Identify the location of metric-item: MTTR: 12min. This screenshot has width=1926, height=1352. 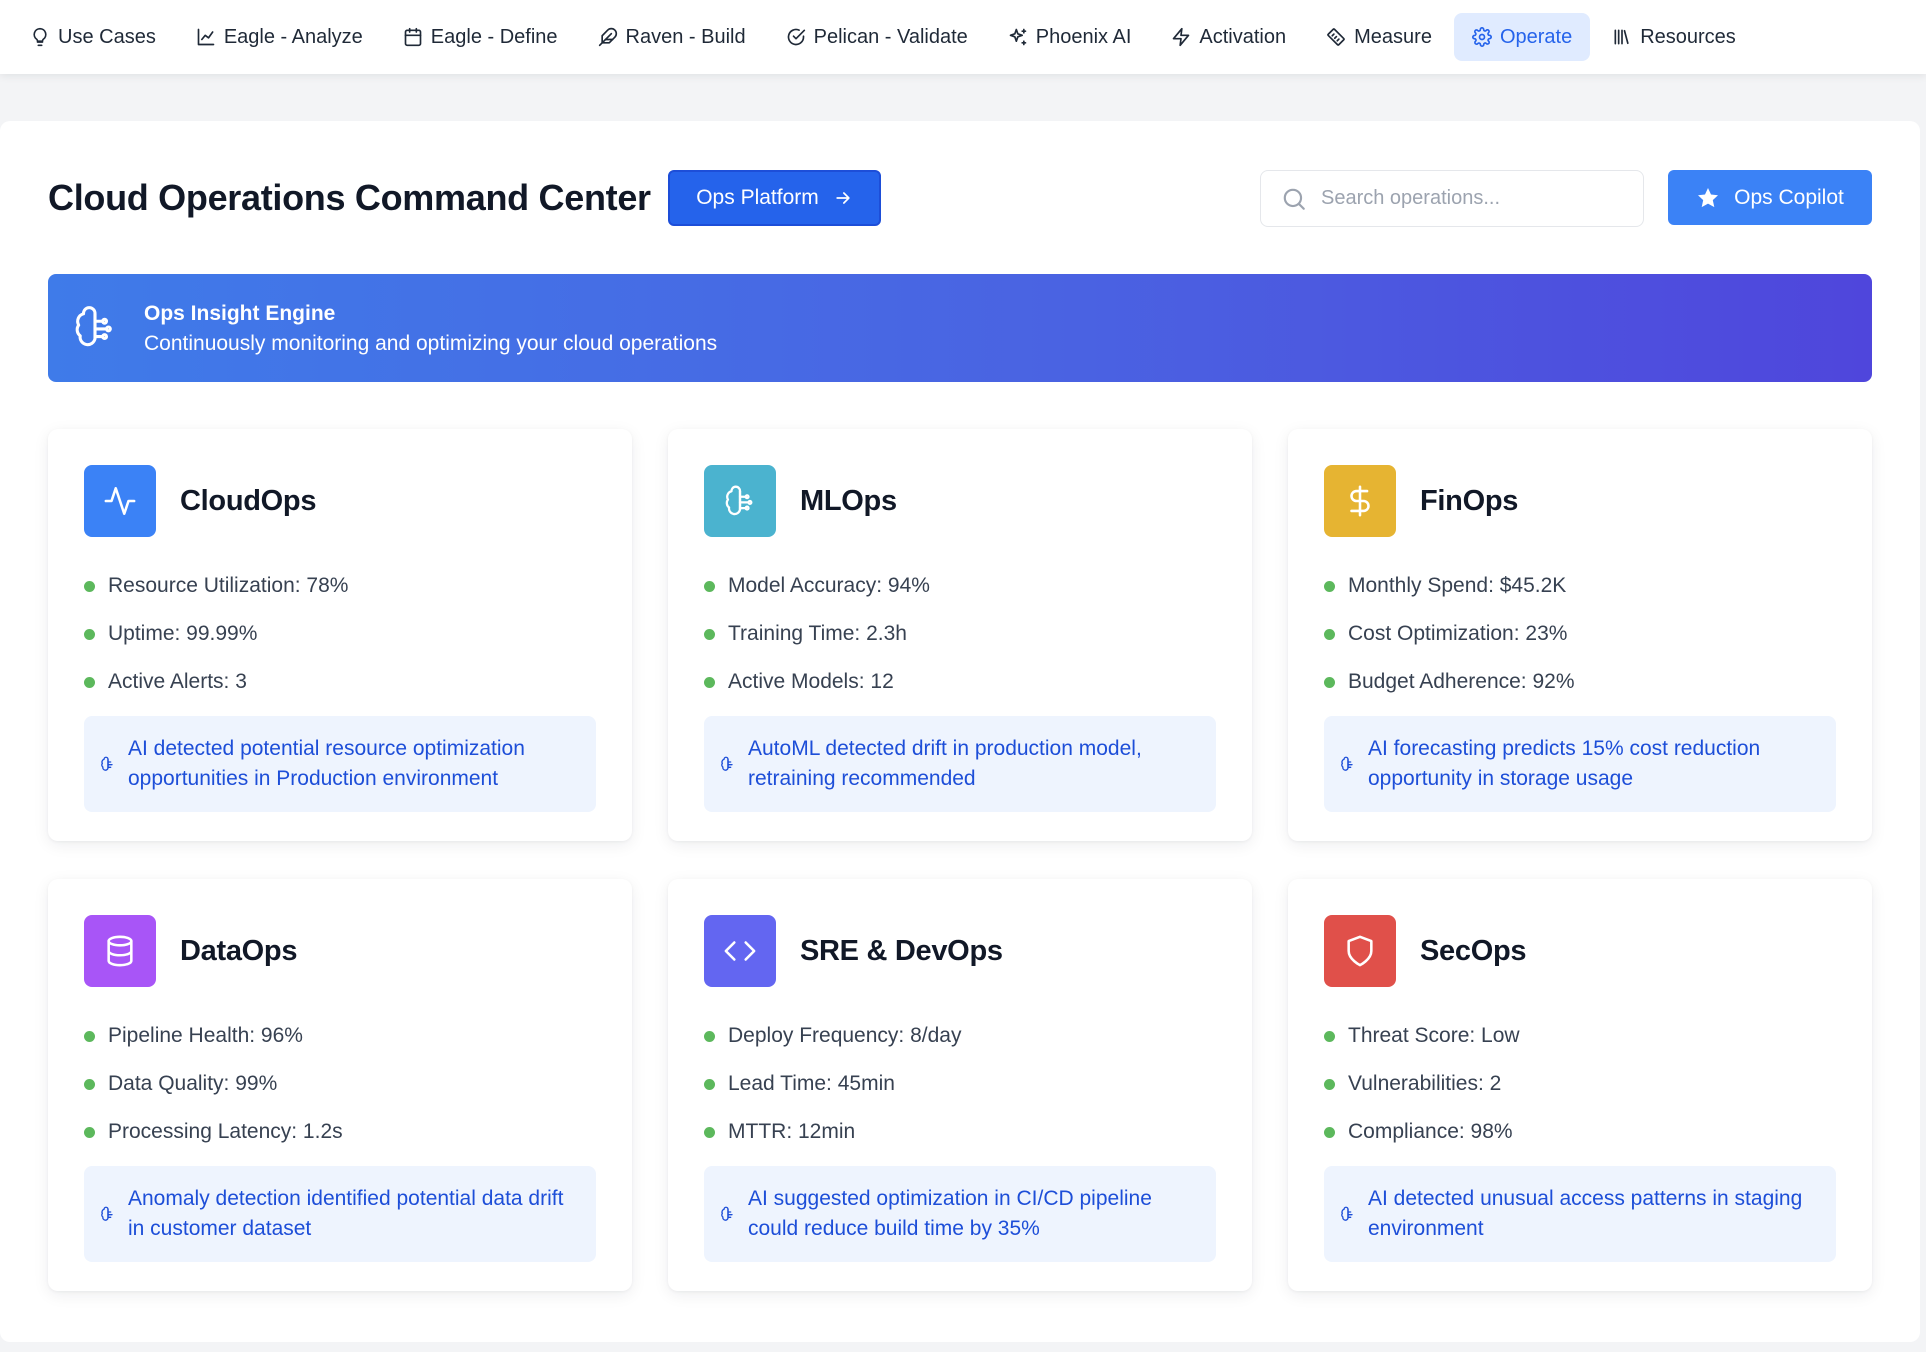
(832, 1132).